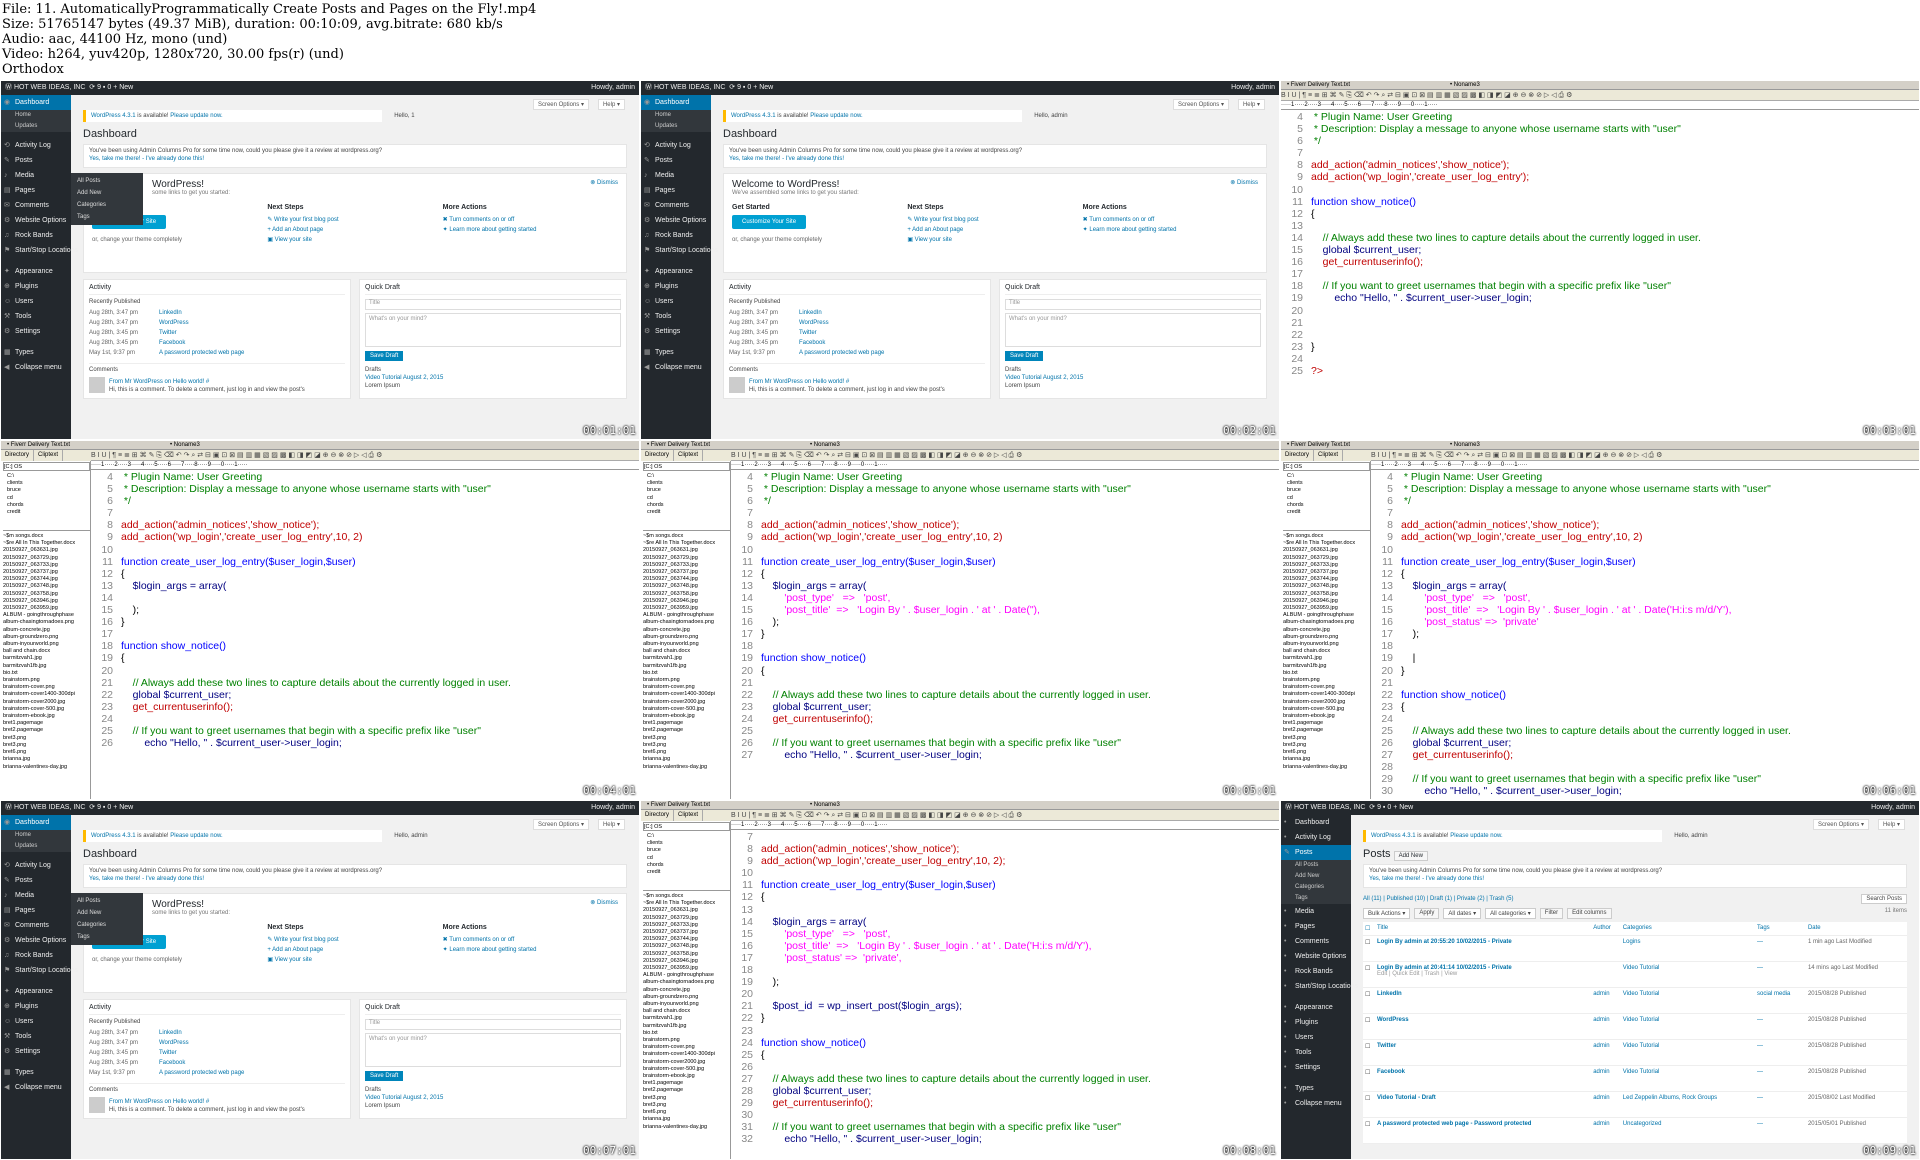 This screenshot has height=1160, width=1920. What do you see at coordinates (170, 1033) in the screenshot?
I see `recent-title: LinkedIn` at bounding box center [170, 1033].